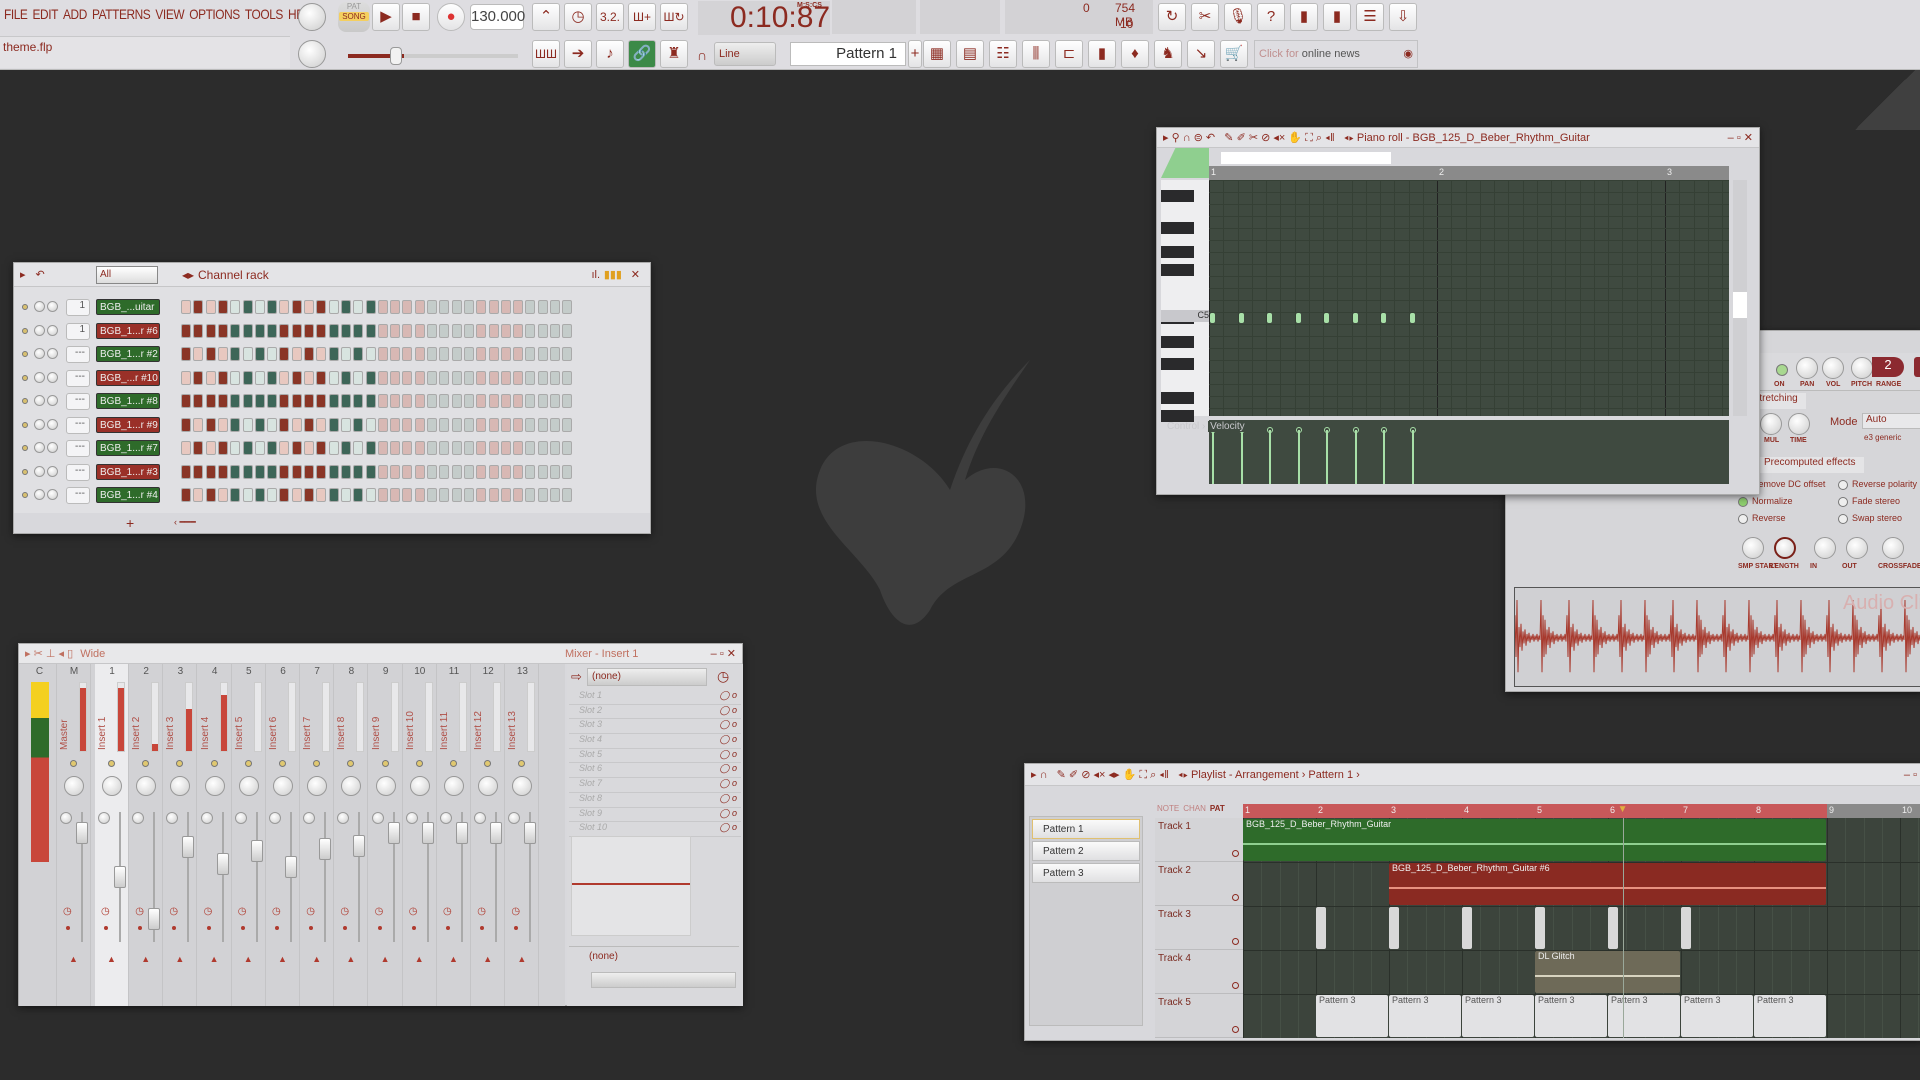  Describe the element at coordinates (1825, 548) in the screenshot. I see `knob-in` at that location.